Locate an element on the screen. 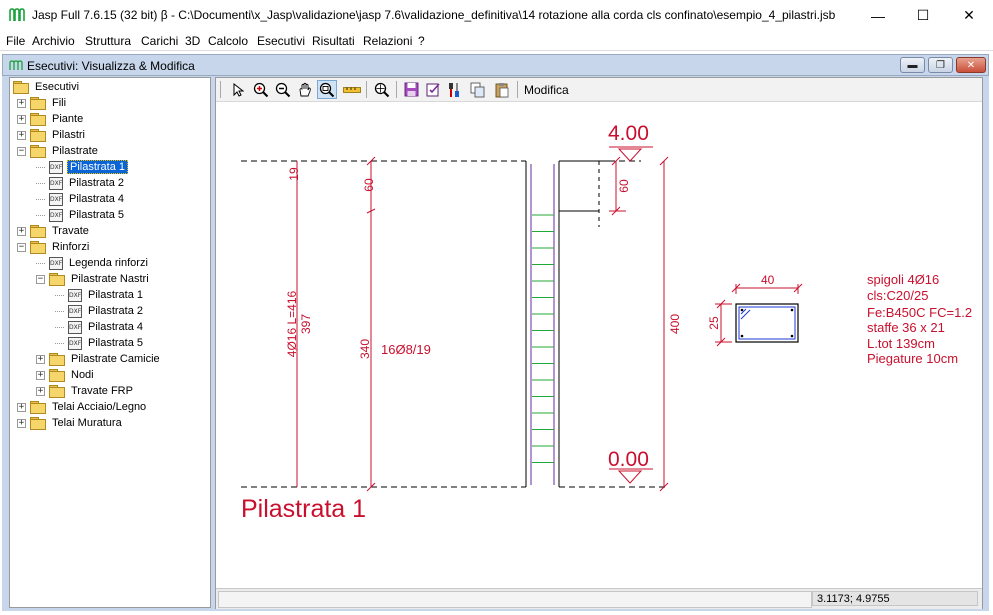 The height and width of the screenshot is (615, 993). tools-icon is located at coordinates (455, 89).